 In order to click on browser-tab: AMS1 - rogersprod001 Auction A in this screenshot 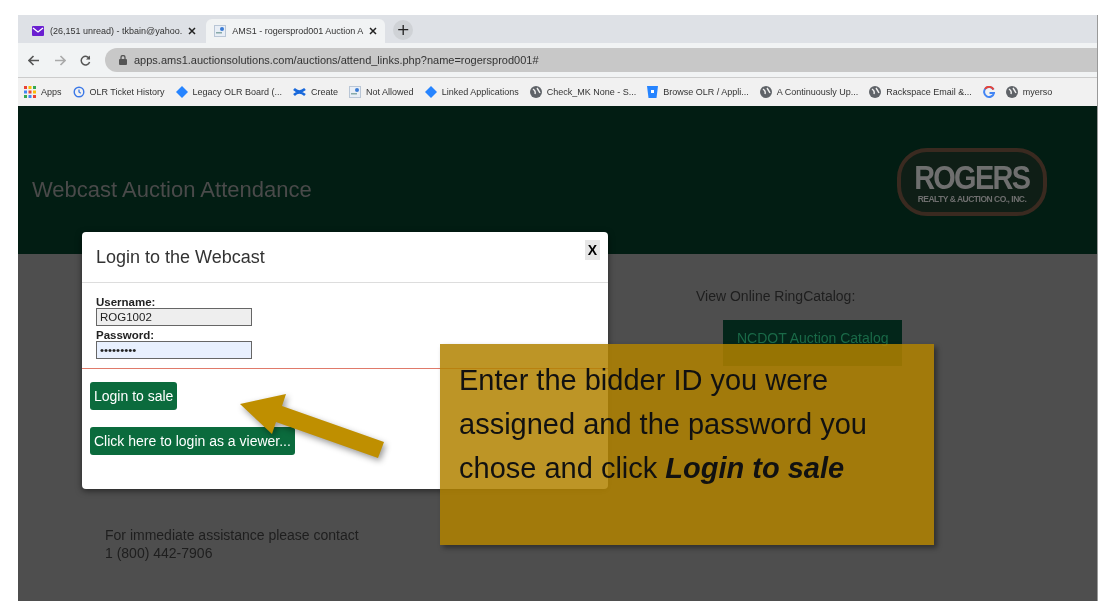, I will do `click(296, 31)`.